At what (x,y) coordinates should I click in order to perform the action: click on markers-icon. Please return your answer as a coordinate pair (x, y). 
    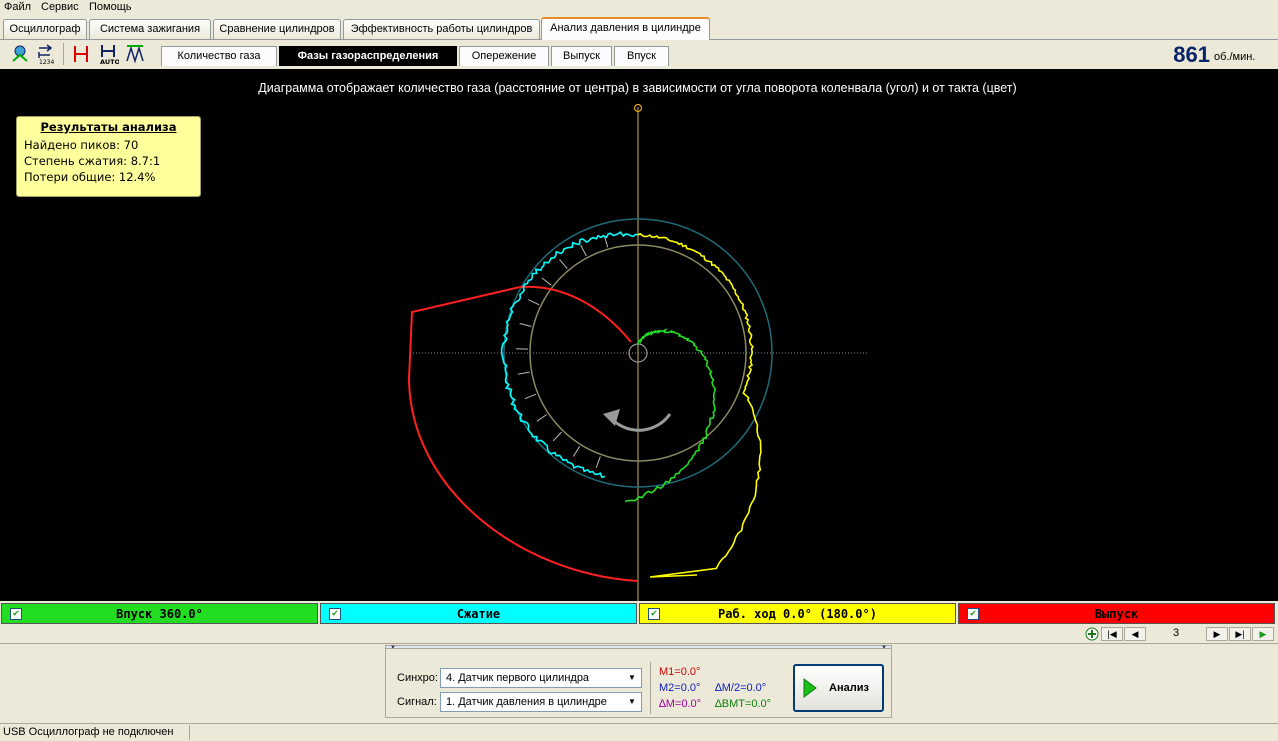
    Looking at the image, I should click on (81, 54).